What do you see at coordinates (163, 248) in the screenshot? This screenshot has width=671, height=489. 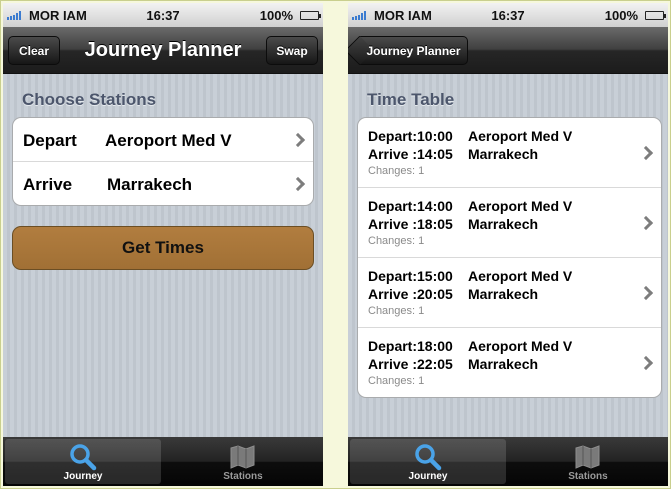 I see `get-times-button: Get Times` at bounding box center [163, 248].